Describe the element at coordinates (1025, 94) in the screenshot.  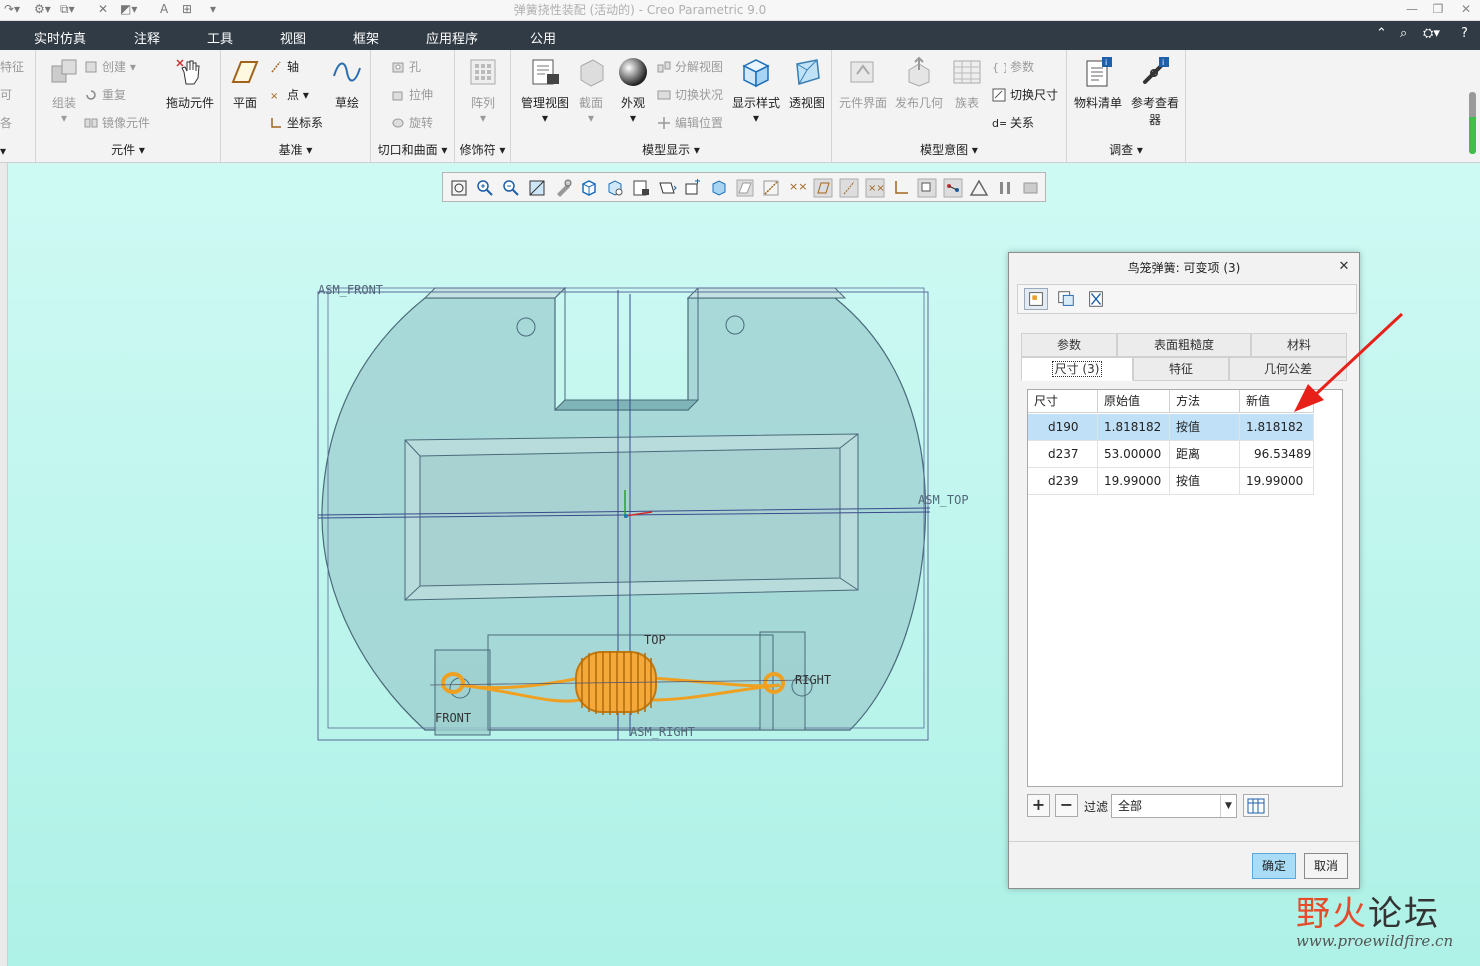
I see `switch-dimensions-button: 切换尺寸` at that location.